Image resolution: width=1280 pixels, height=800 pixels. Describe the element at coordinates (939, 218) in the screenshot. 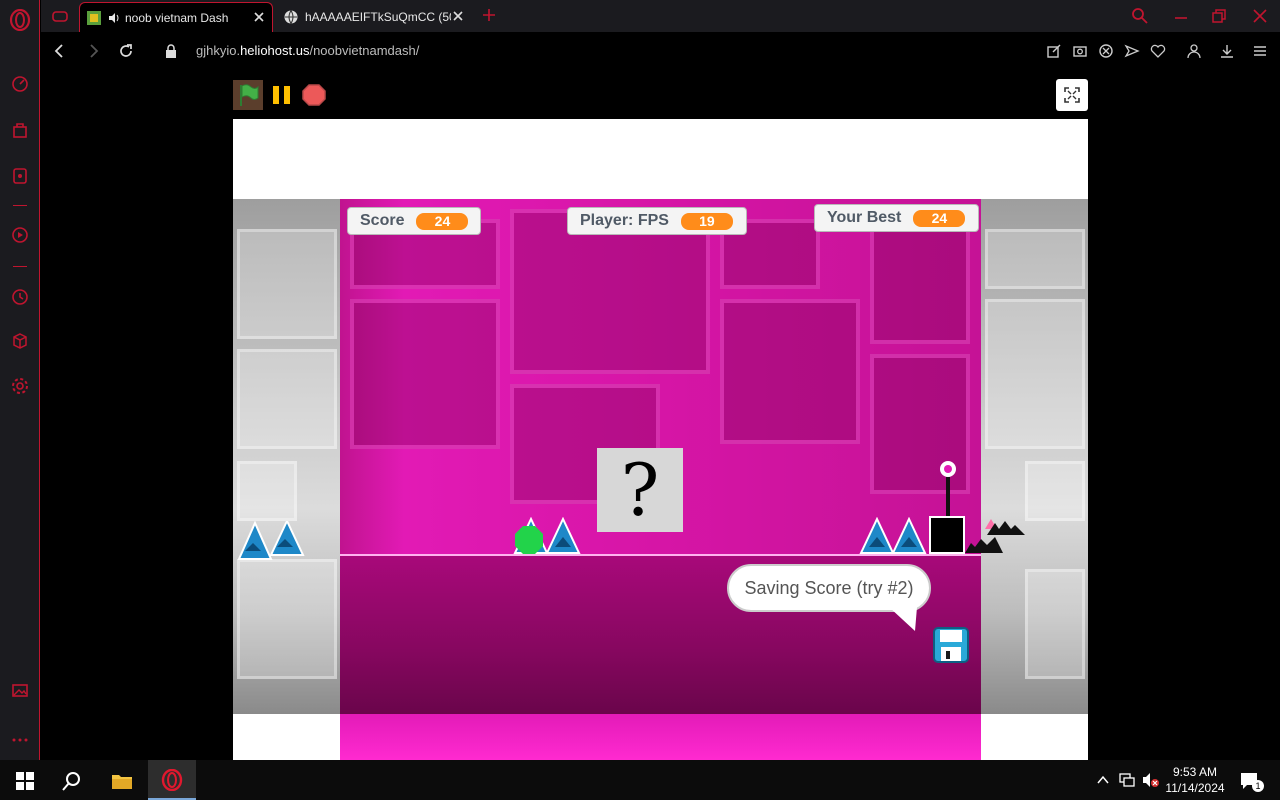

I see `best-value: 24` at that location.